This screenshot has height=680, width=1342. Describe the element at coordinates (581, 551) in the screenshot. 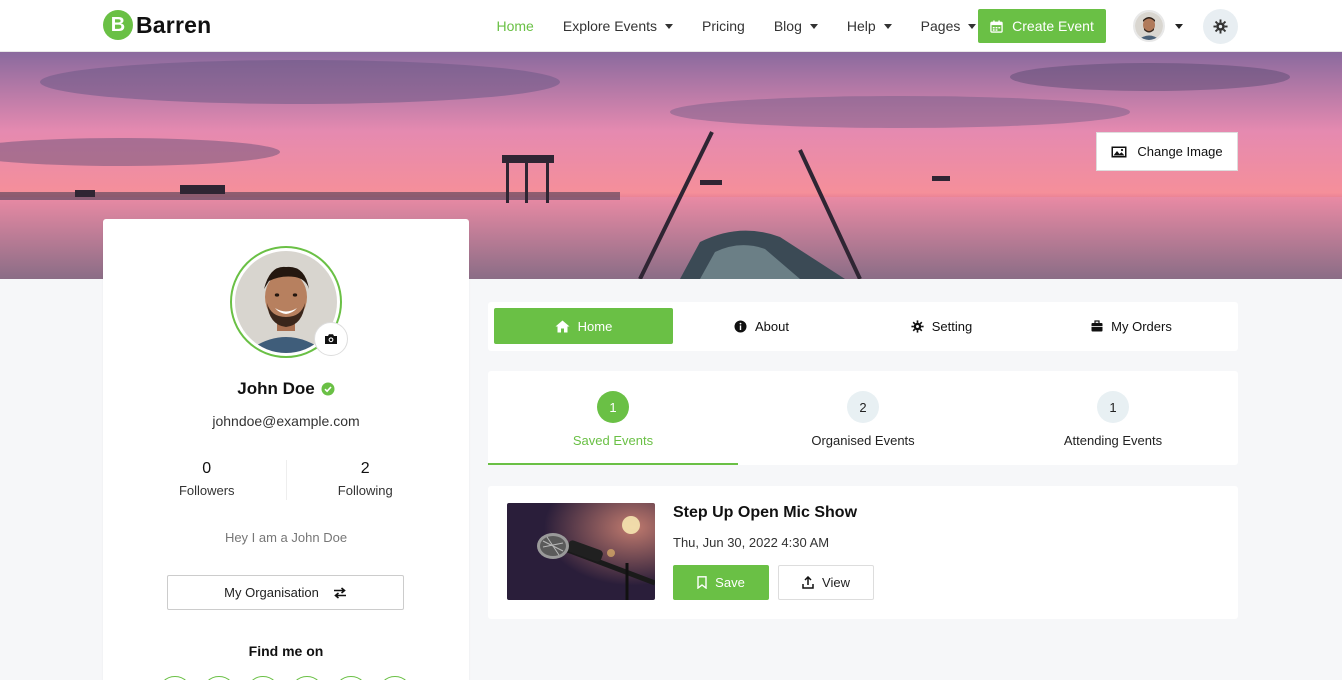

I see `event-thumbnail` at that location.